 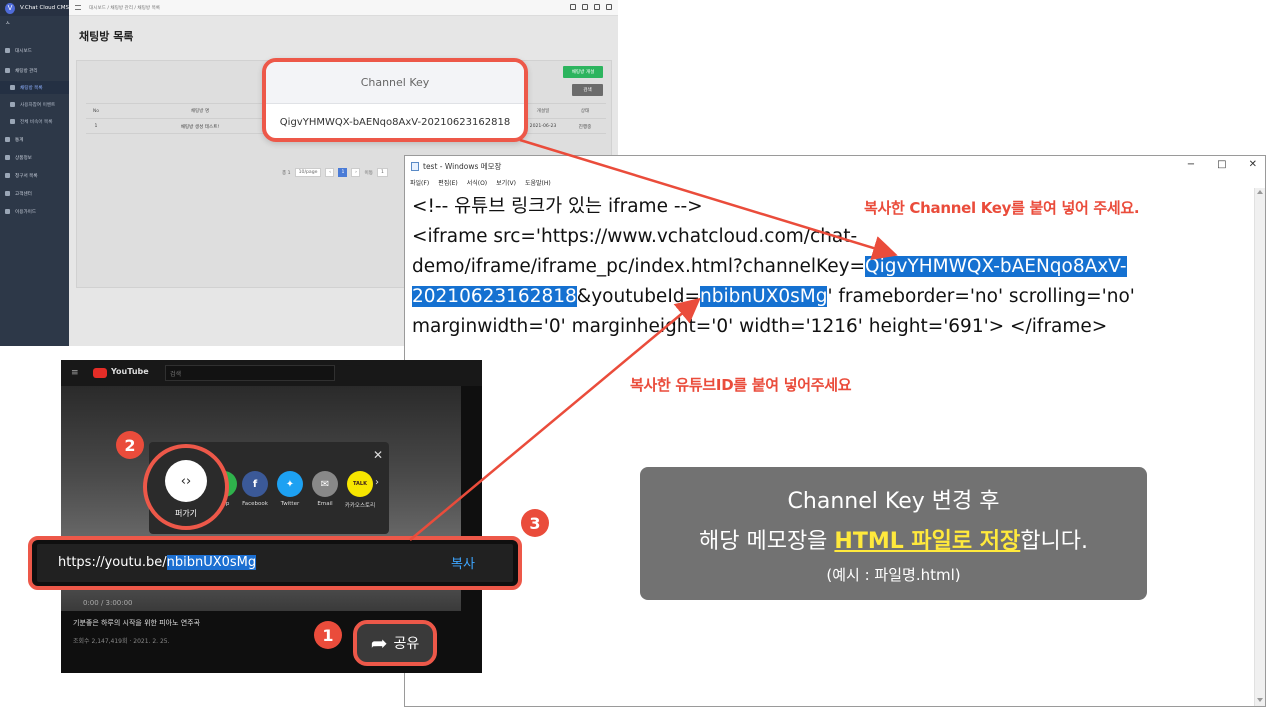 I want to click on sidebar-item-stats: 통계, so click(x=34, y=139).